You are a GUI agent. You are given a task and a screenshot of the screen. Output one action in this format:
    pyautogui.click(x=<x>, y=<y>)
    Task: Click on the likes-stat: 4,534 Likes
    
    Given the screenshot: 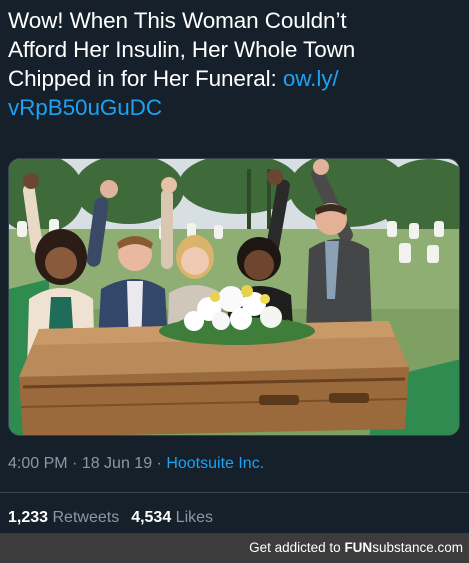 What is the action you would take?
    pyautogui.click(x=172, y=517)
    